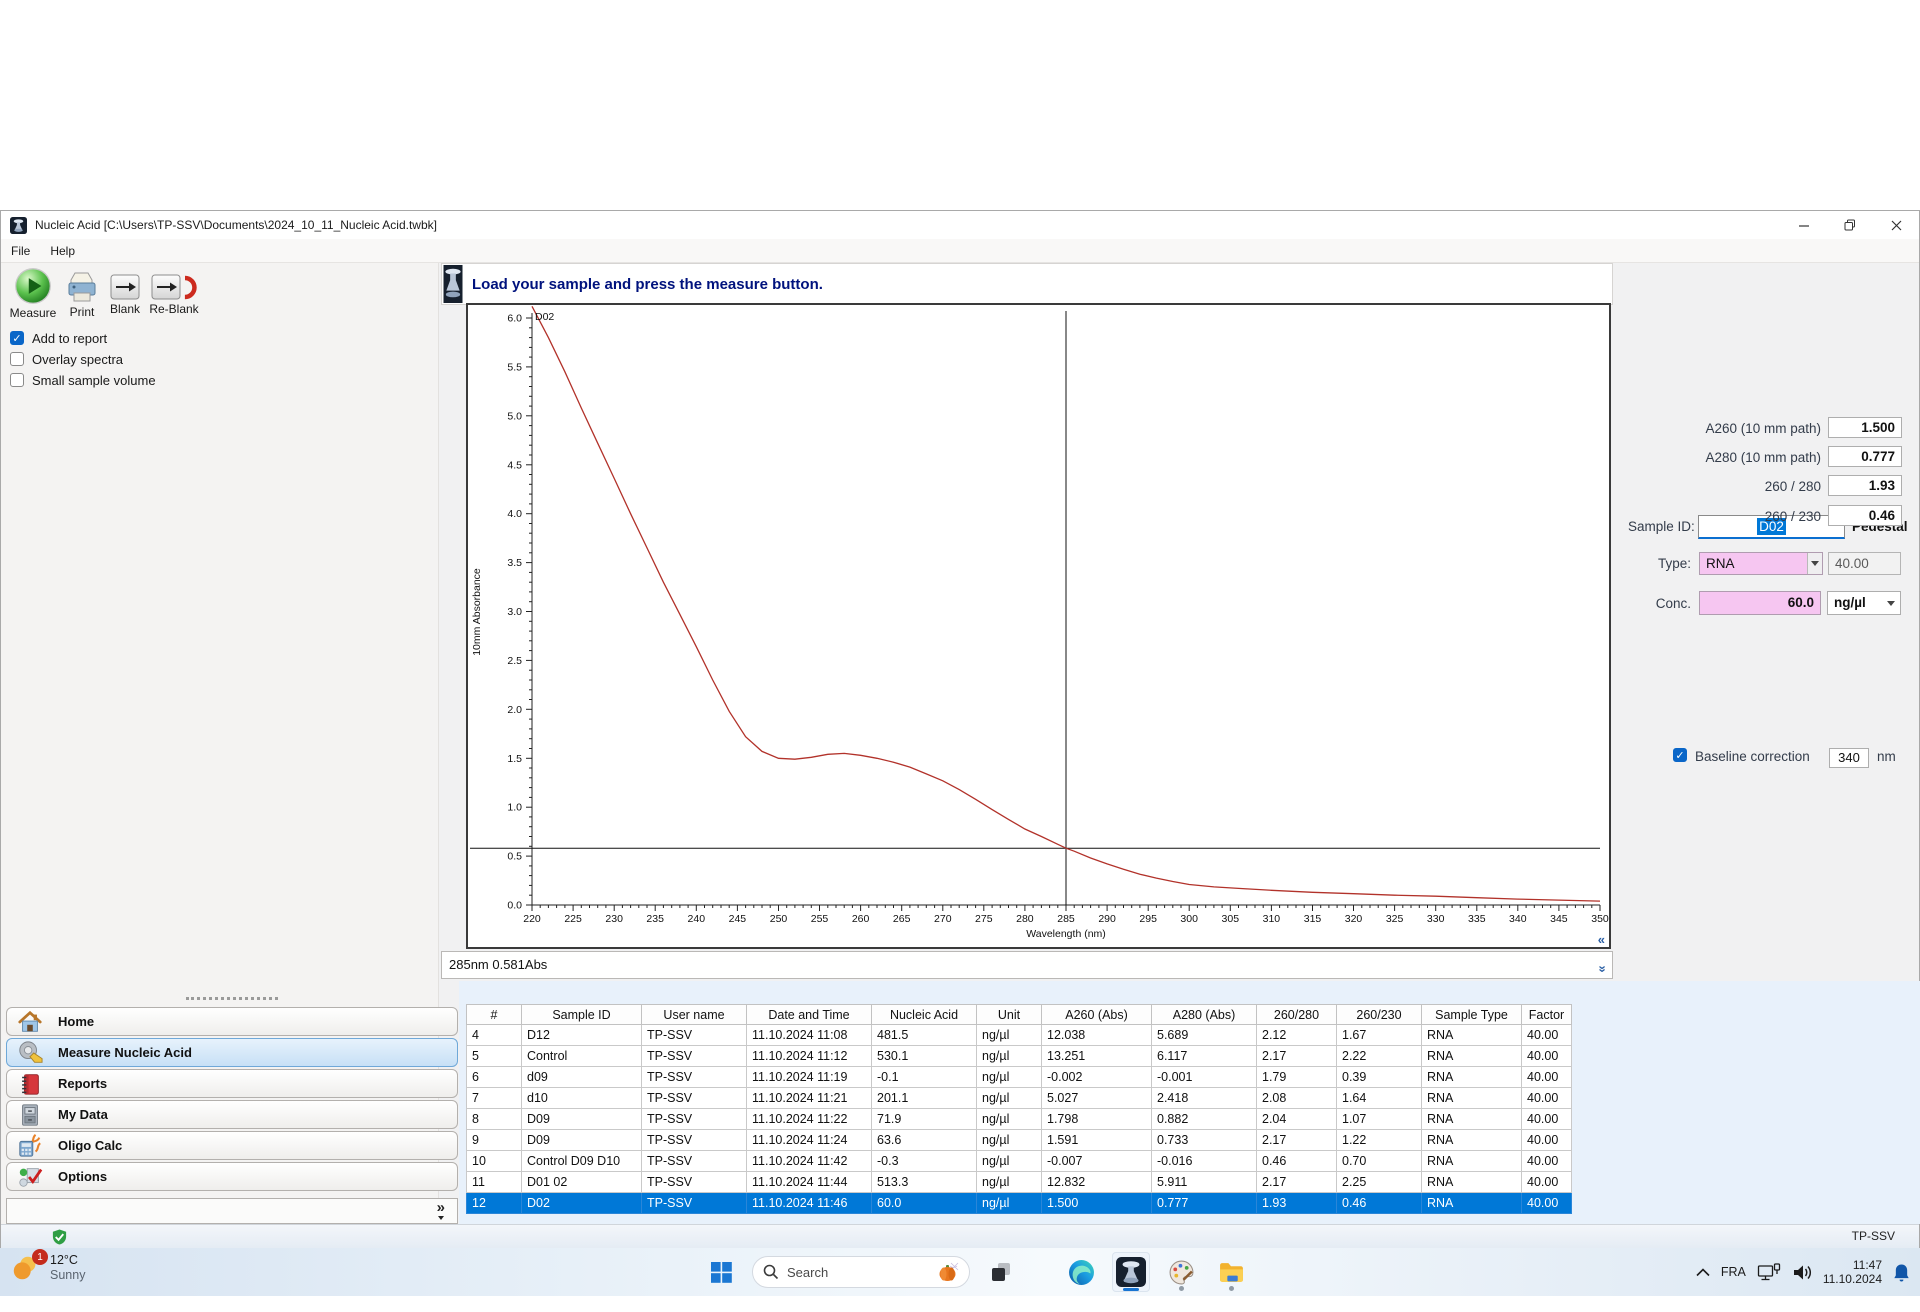  I want to click on start-button, so click(721, 1272).